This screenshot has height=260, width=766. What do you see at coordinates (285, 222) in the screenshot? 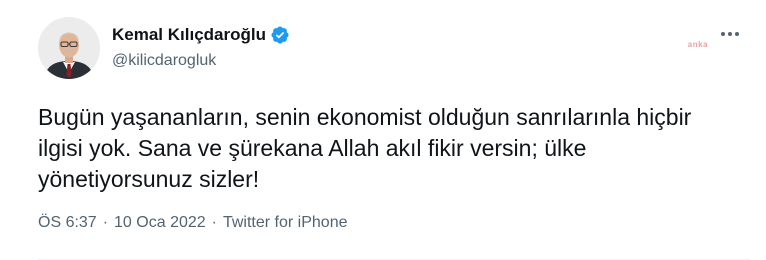
I see `tweet-source: Twitter for iPhone` at bounding box center [285, 222].